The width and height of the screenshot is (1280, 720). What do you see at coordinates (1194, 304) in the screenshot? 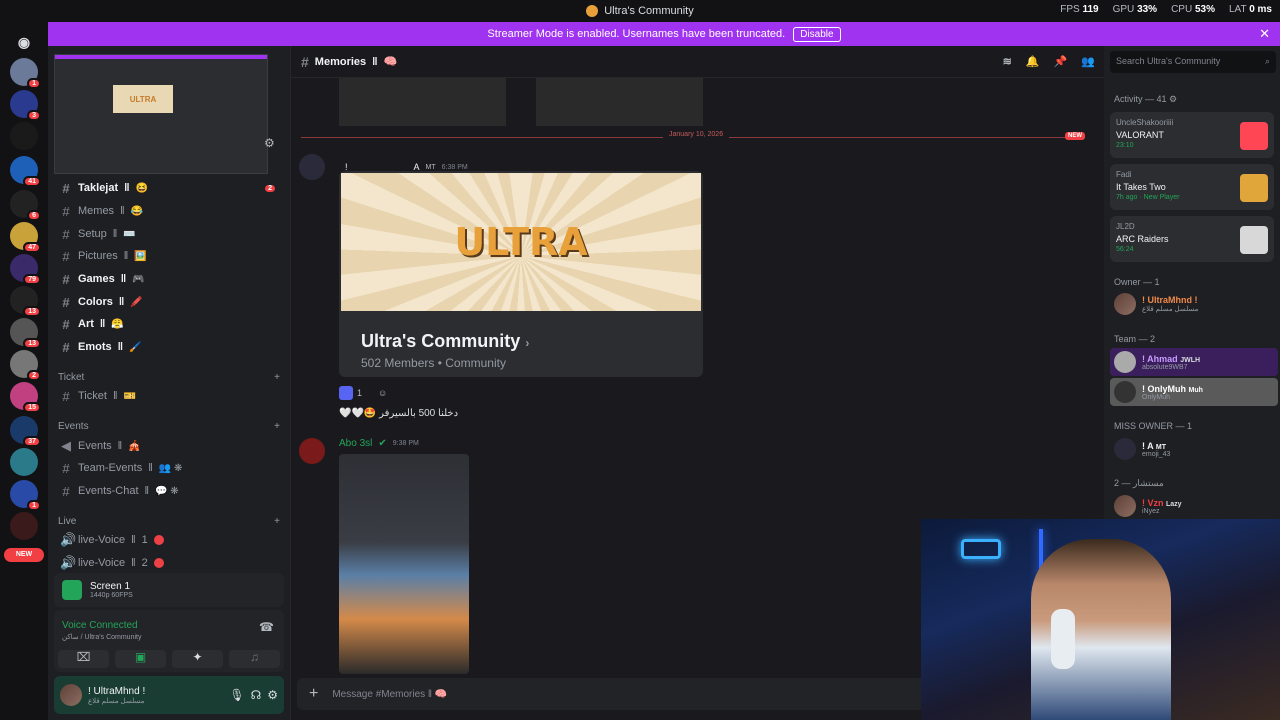
I see `member-item: ! UltraMhnd ! مسلسل مسلم قلاع` at bounding box center [1194, 304].